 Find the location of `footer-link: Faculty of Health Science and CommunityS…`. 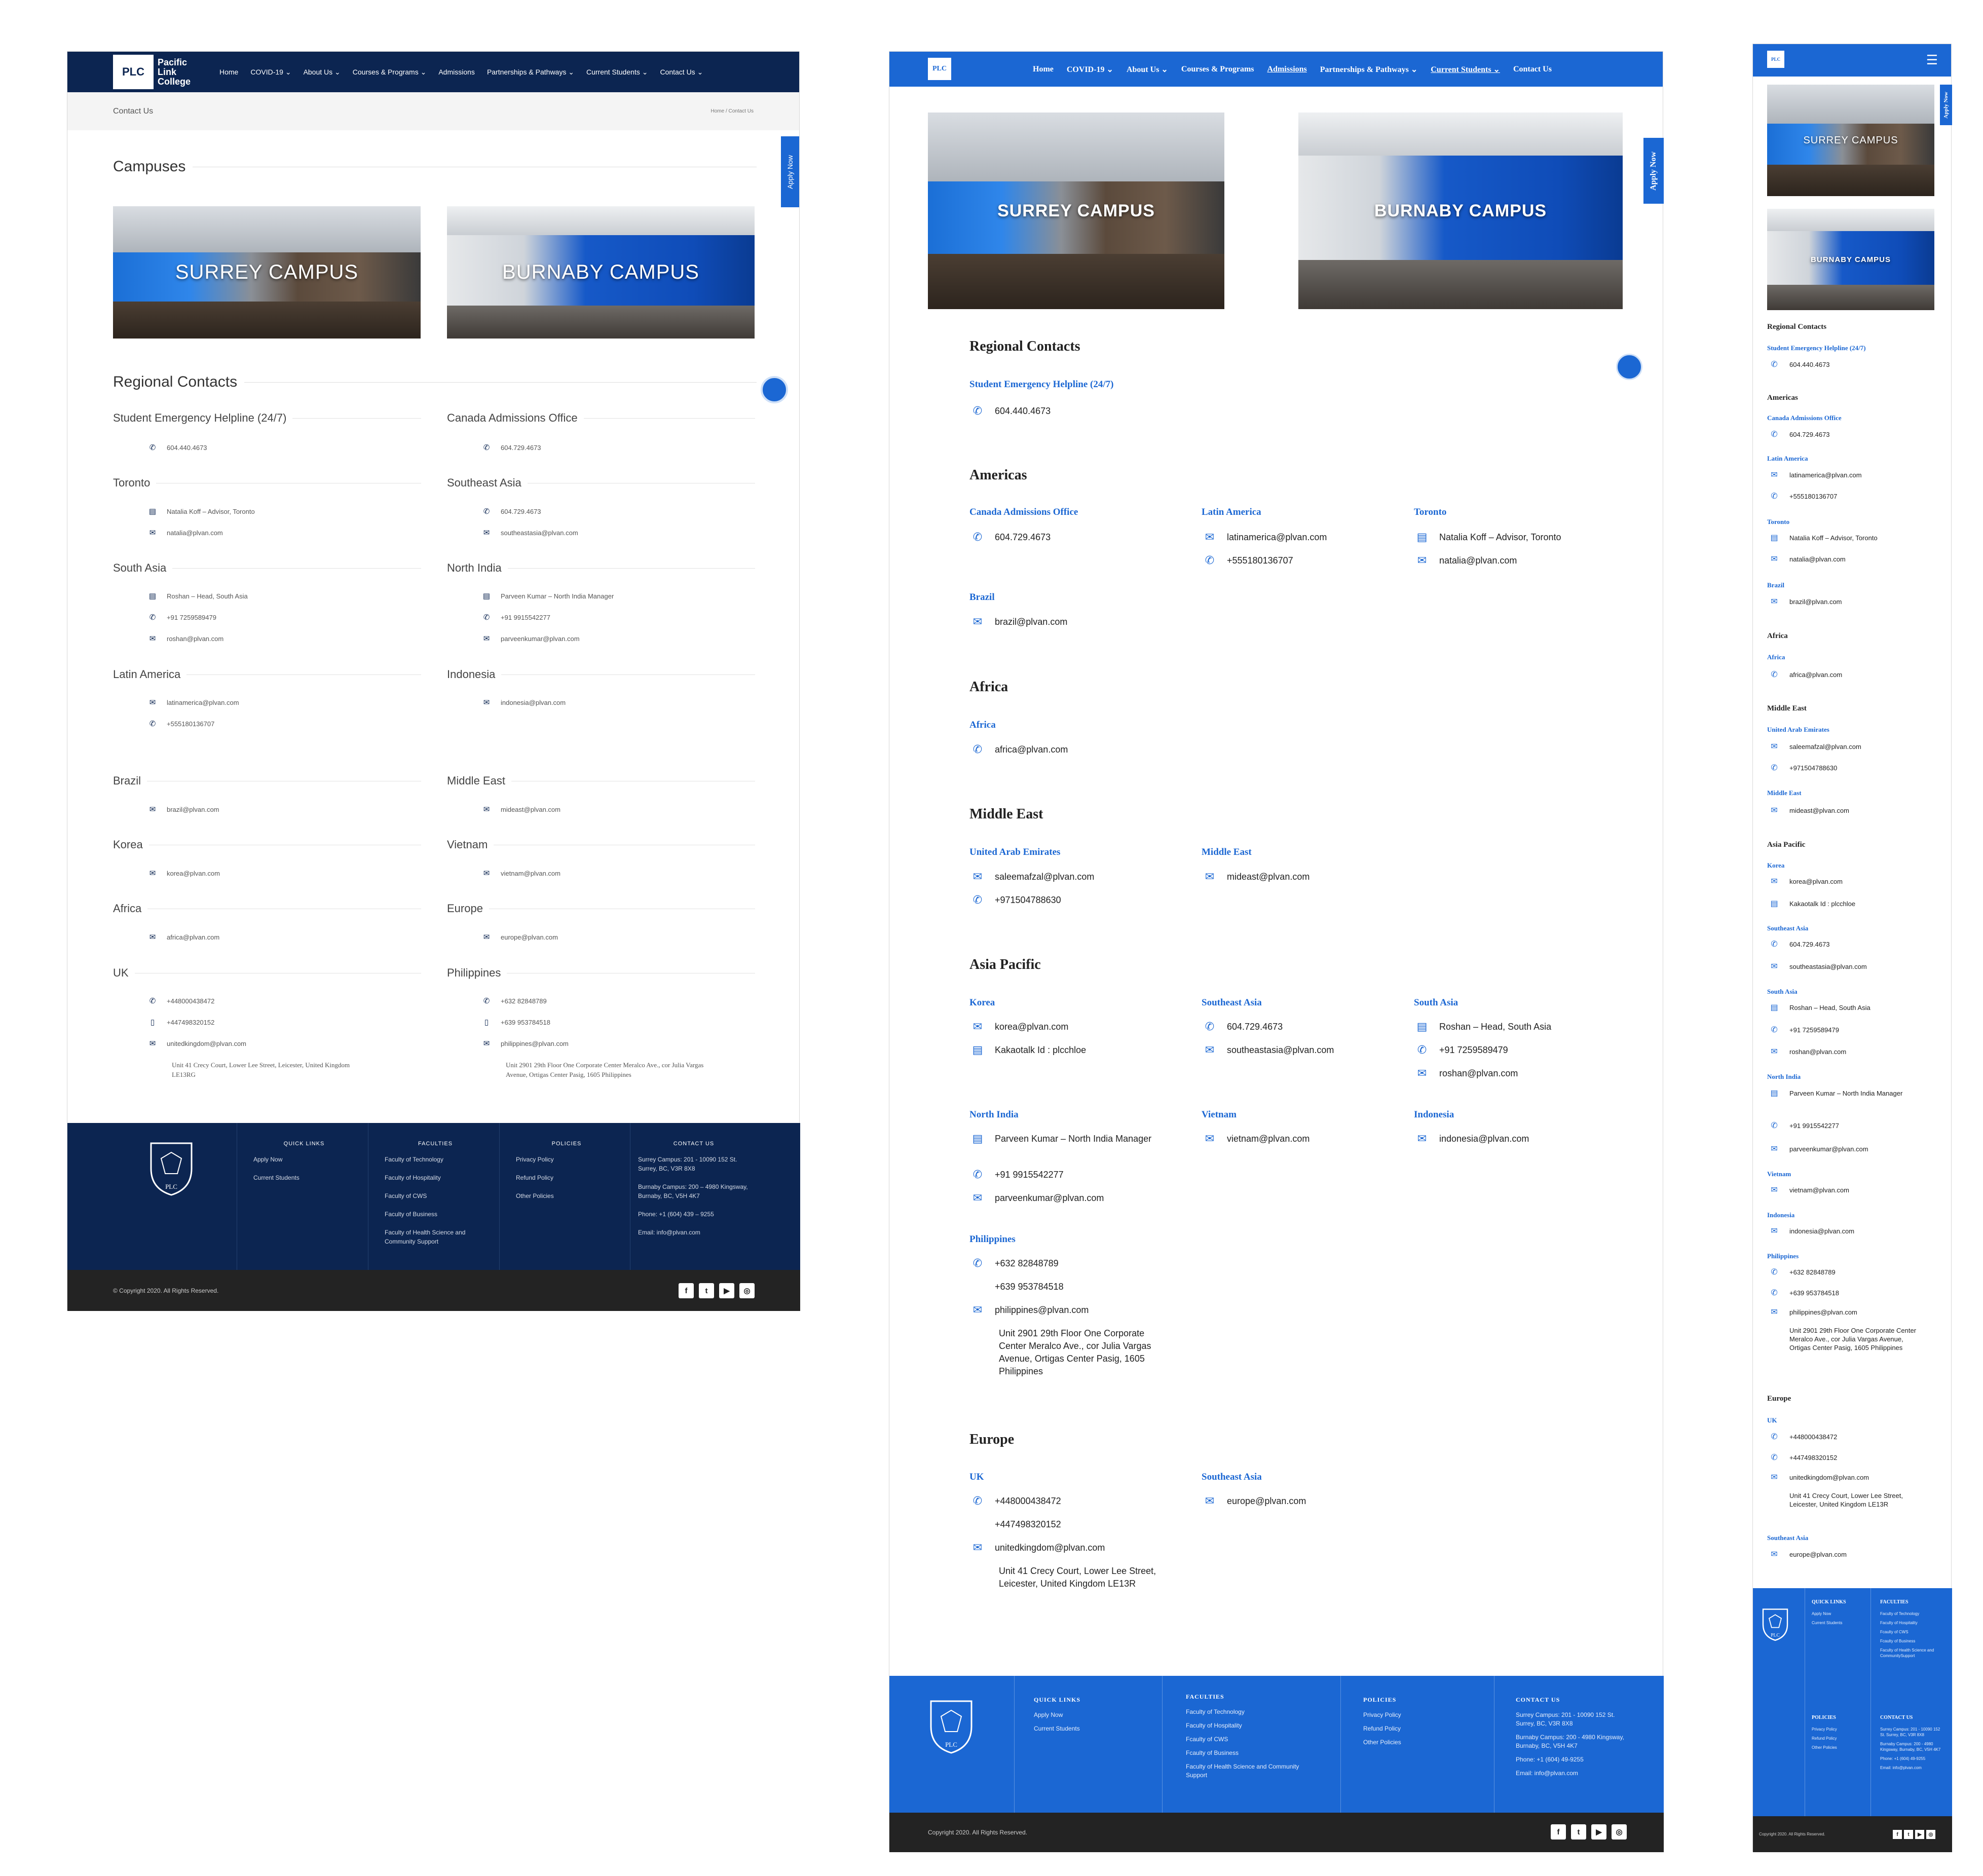

footer-link: Faculty of Health Science and CommunityS… is located at coordinates (1908, 1653).